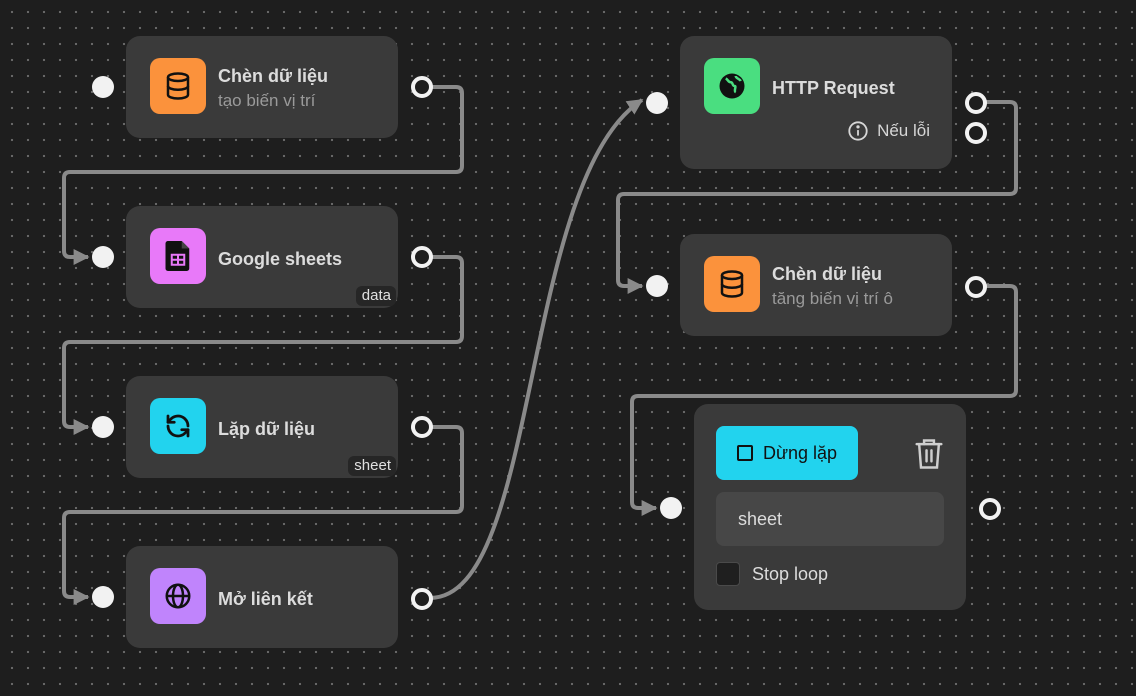  What do you see at coordinates (178, 426) in the screenshot?
I see `loop-arrows-icon` at bounding box center [178, 426].